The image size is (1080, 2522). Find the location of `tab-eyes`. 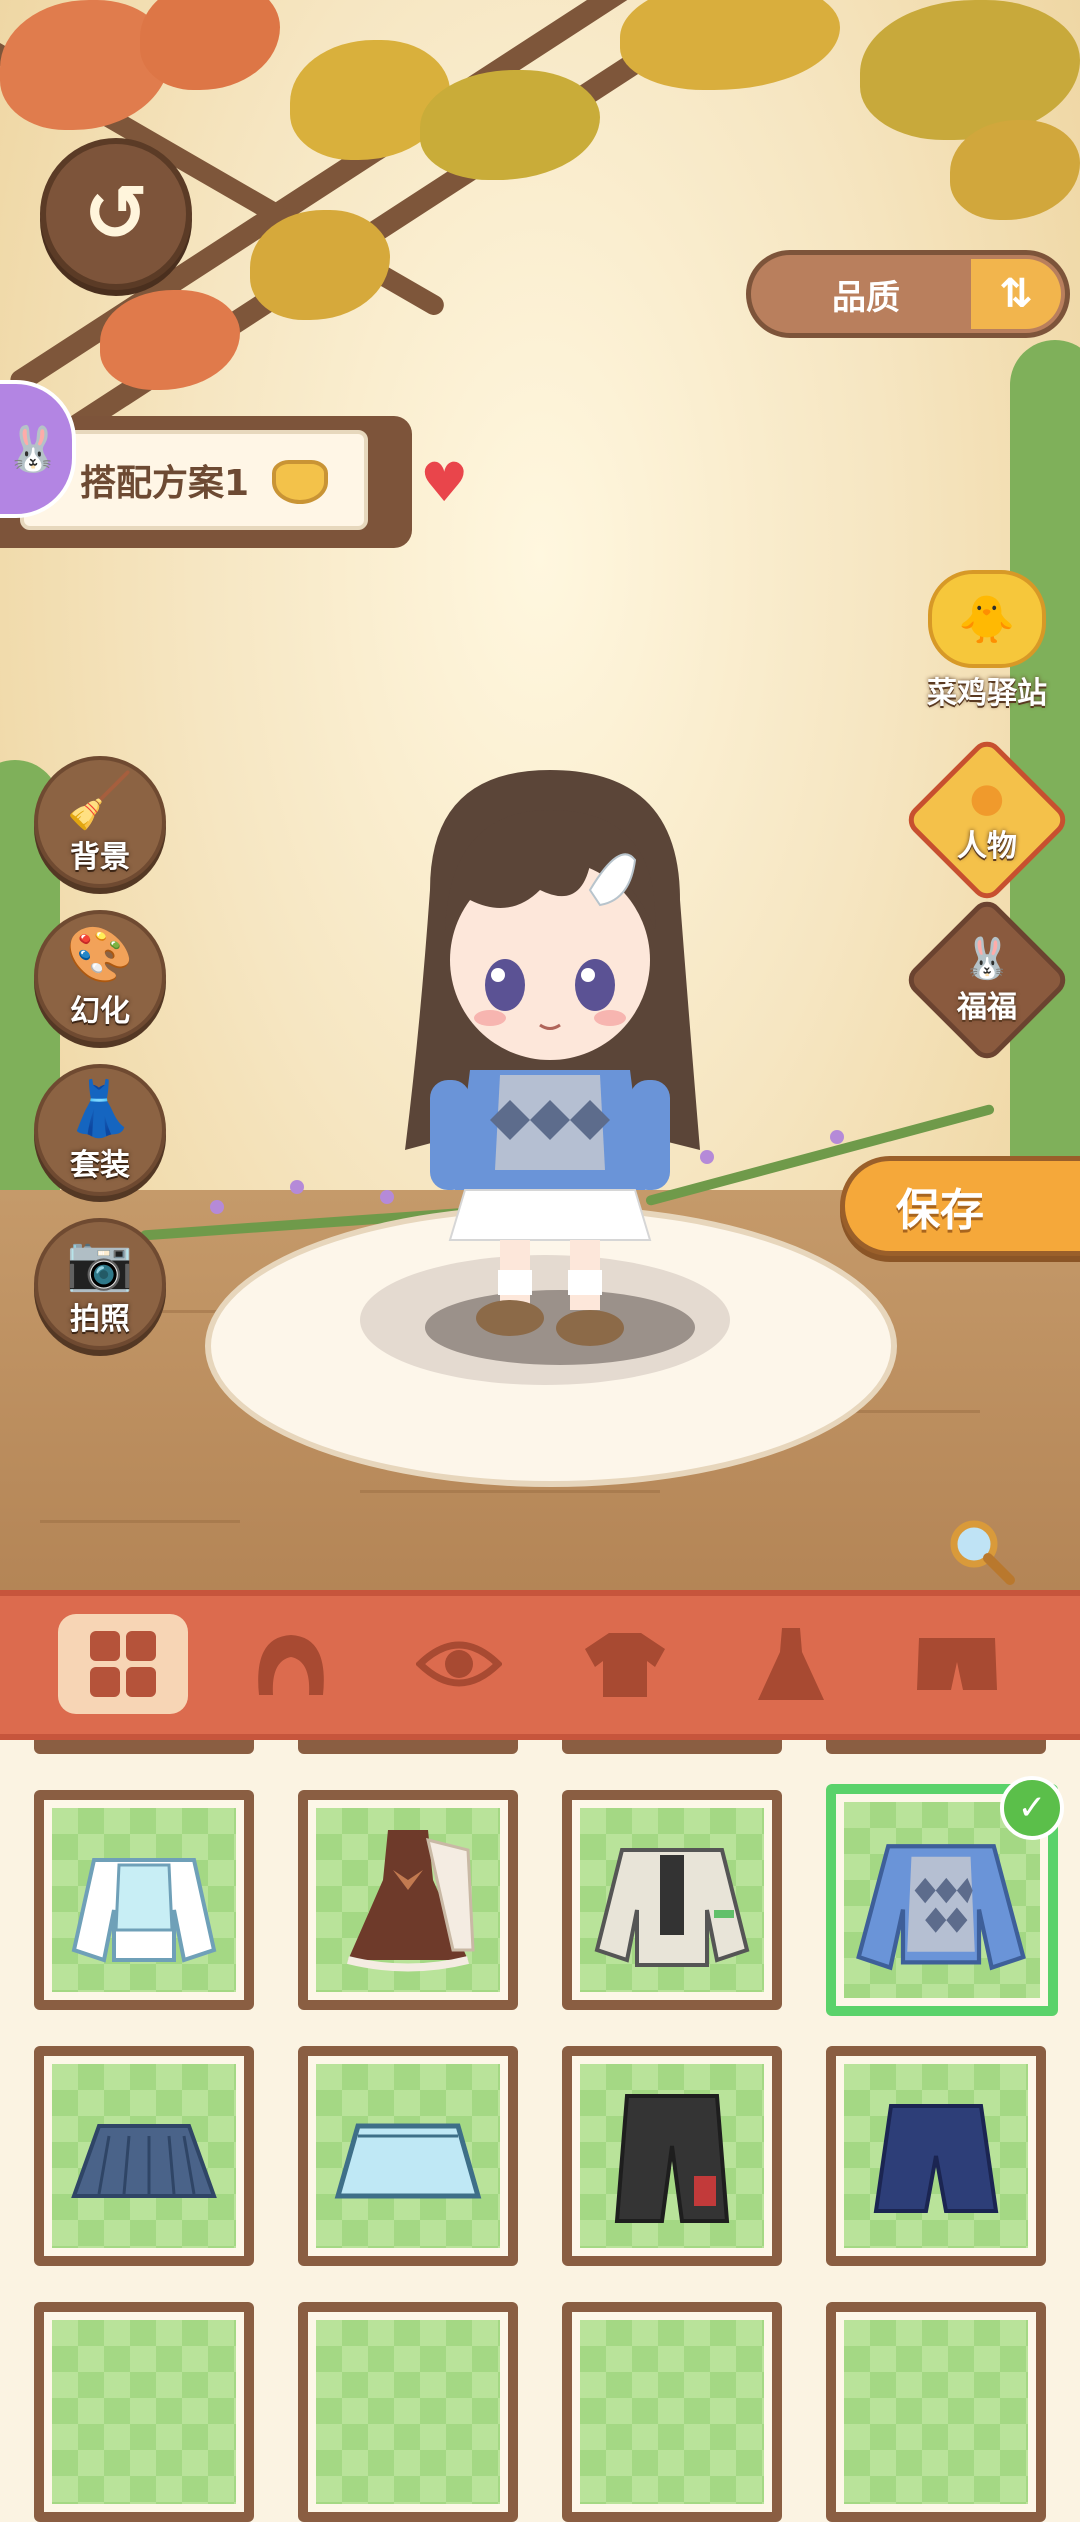

tab-eyes is located at coordinates (459, 1664).